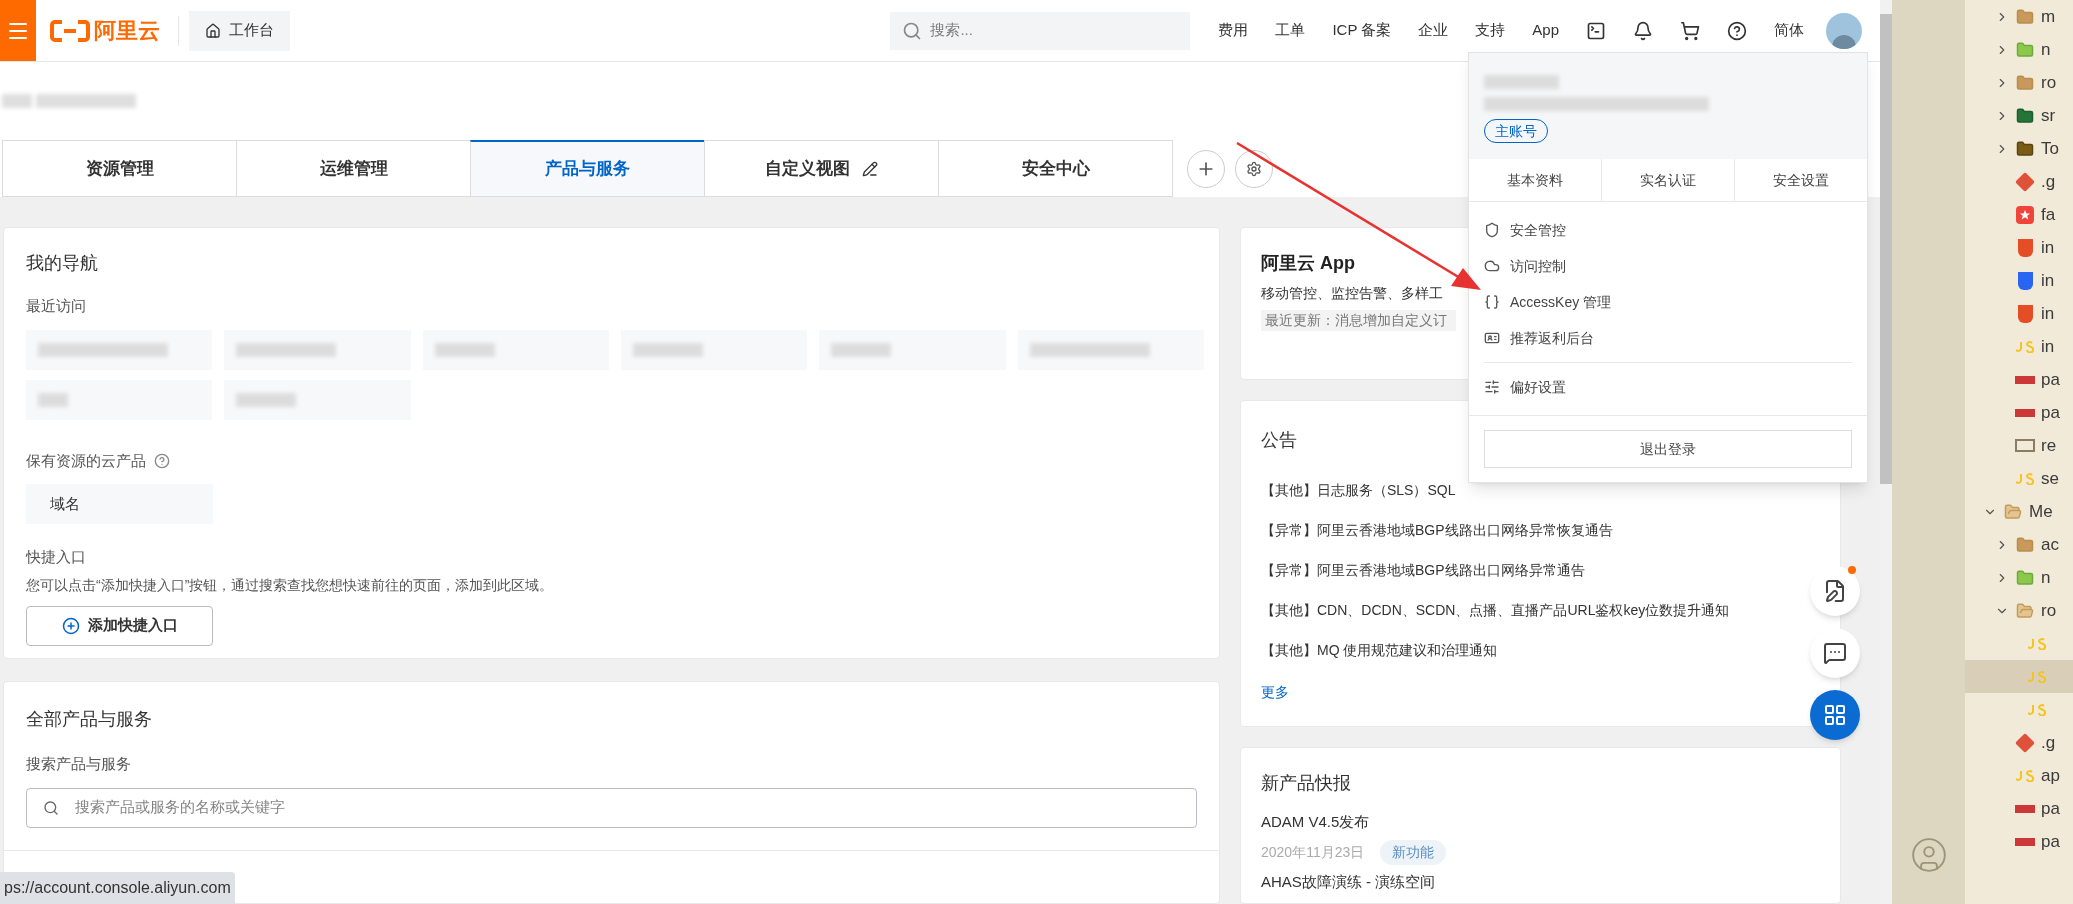 This screenshot has height=904, width=2073. Describe the element at coordinates (1358, 320) in the screenshot. I see `update-note: 最近更新：消息增加自定义订` at that location.